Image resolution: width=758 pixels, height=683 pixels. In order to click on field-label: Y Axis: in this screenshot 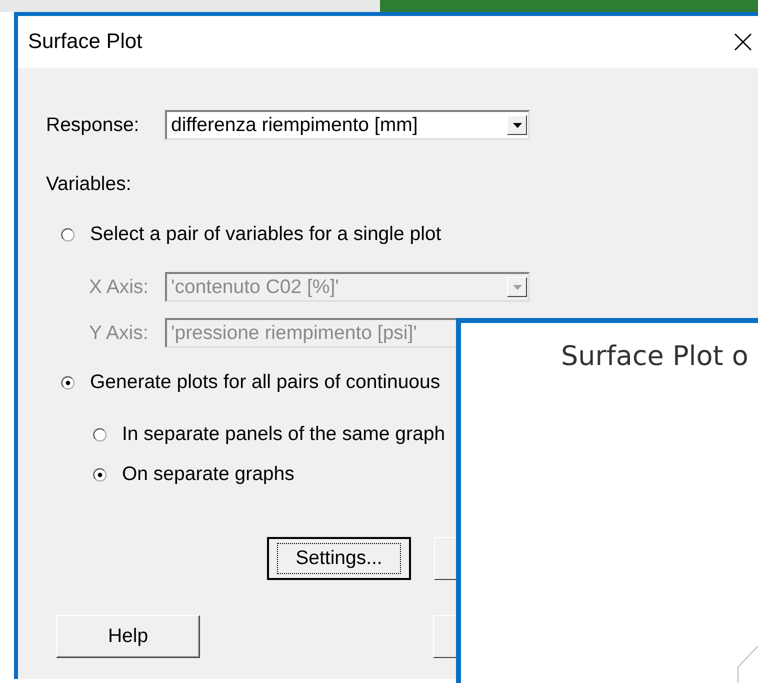, I will do `click(119, 333)`.